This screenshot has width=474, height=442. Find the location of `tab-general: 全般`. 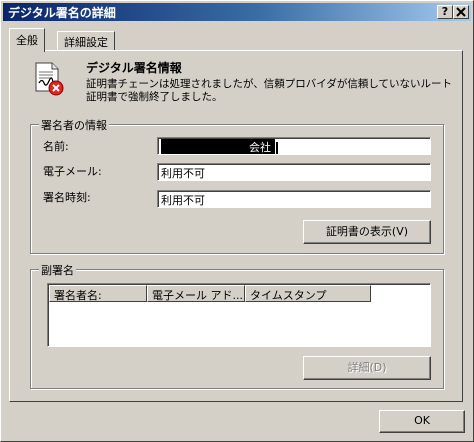

tab-general: 全般 is located at coordinates (27, 40).